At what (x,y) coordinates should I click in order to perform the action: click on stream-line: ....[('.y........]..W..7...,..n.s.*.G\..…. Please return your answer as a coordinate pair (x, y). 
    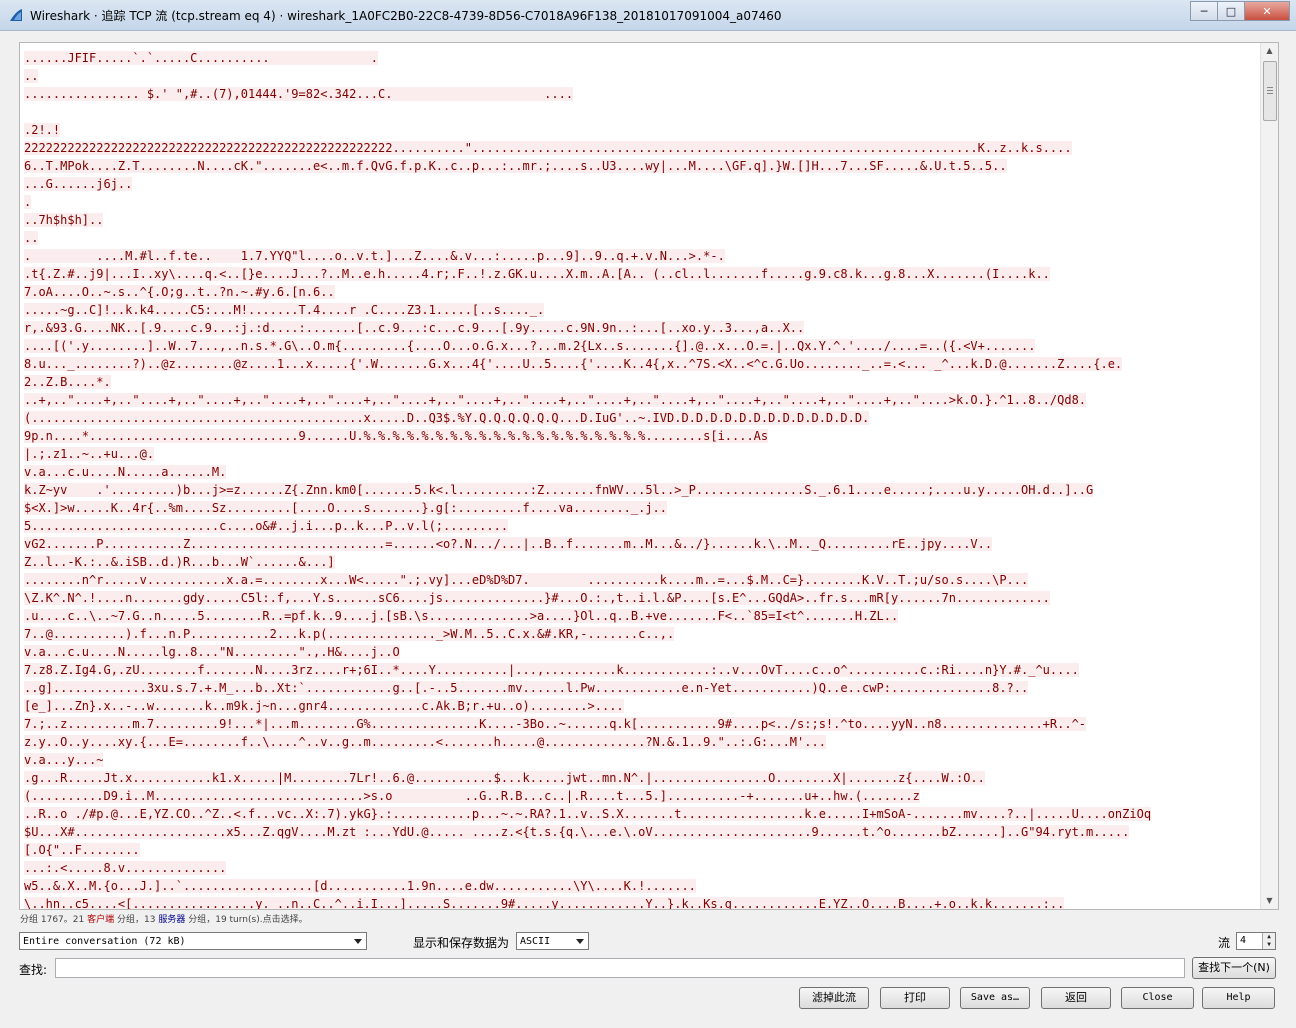
    Looking at the image, I should click on (530, 346).